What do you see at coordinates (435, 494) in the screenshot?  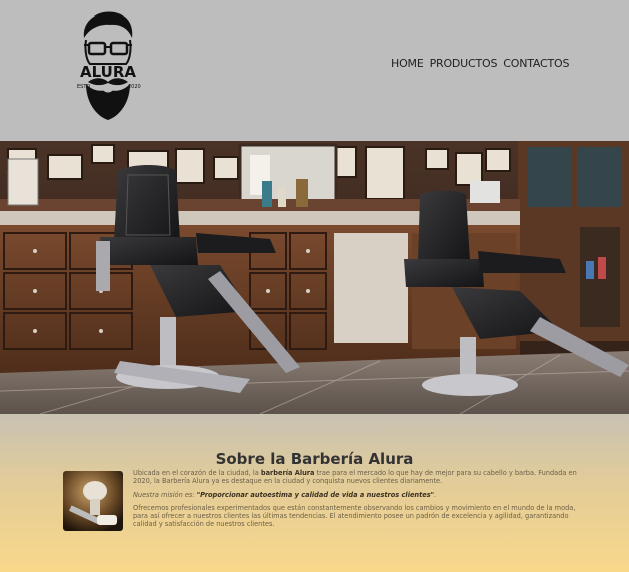 I see `mission-end: .` at bounding box center [435, 494].